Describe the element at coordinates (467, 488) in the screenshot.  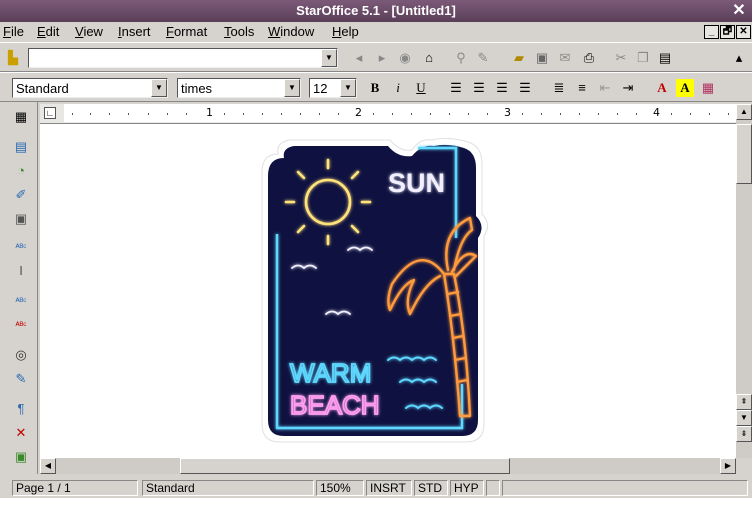
I see `status-hyperlink-mode: HYP` at that location.